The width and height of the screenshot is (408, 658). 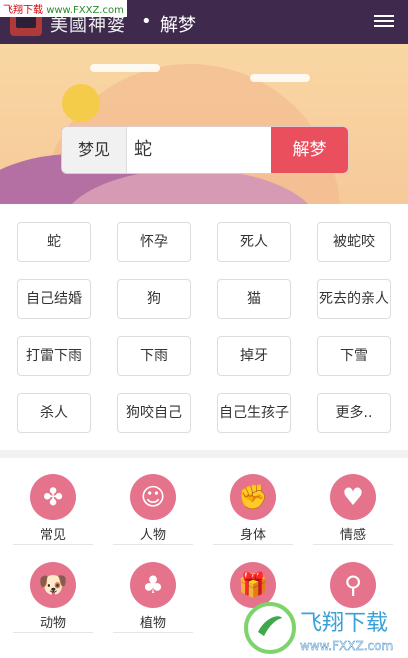 I want to click on category-label: 植物, so click(x=152, y=623).